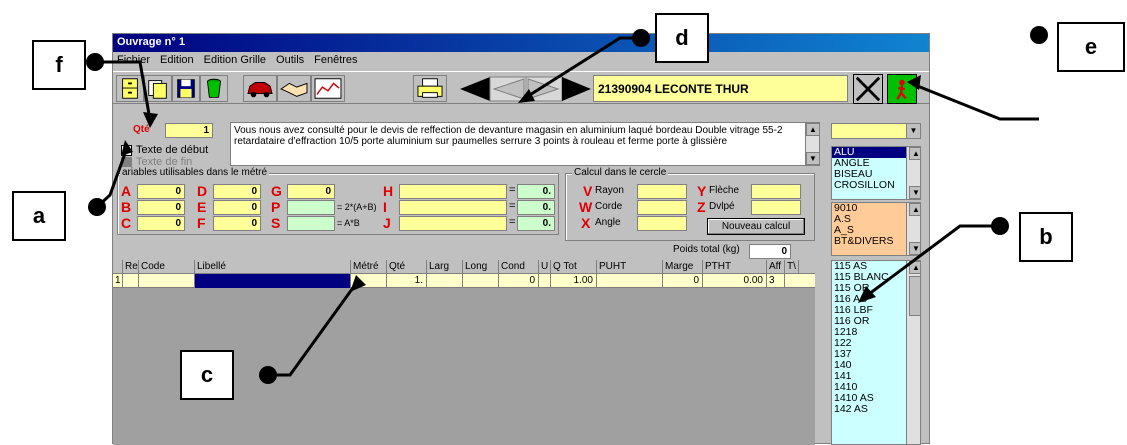 Image resolution: width=1127 pixels, height=445 pixels. Describe the element at coordinates (453, 223) in the screenshot. I see `var-j-formula` at that location.